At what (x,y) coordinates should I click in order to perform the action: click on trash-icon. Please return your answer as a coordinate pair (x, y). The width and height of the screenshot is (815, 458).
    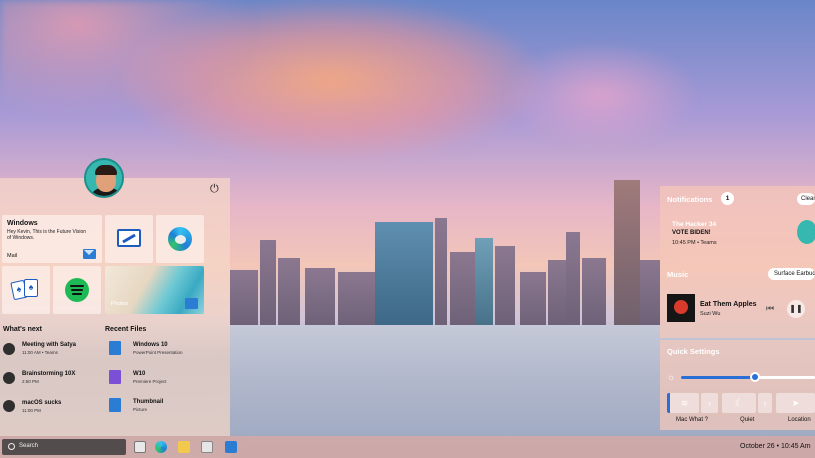
    Looking at the image, I should click on (9, 406).